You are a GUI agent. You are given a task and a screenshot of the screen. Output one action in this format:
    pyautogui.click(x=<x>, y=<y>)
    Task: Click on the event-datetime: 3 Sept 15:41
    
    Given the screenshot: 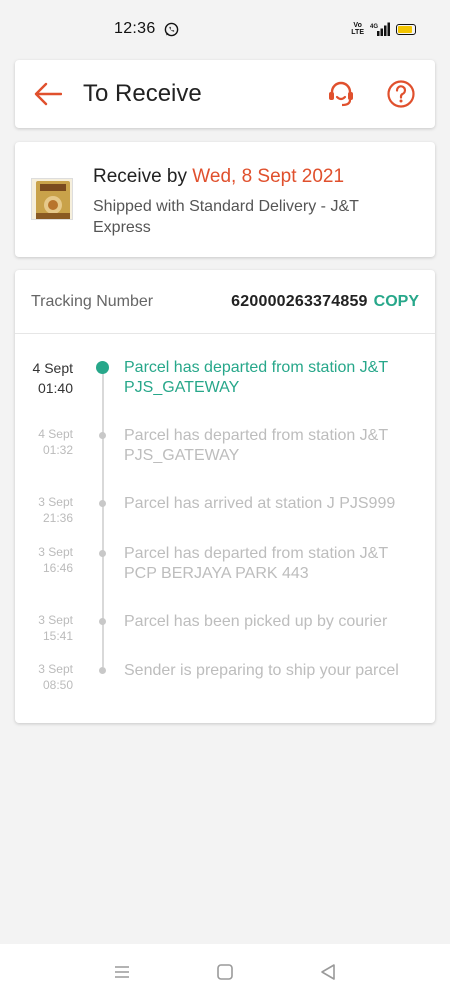 What is the action you would take?
    pyautogui.click(x=44, y=628)
    